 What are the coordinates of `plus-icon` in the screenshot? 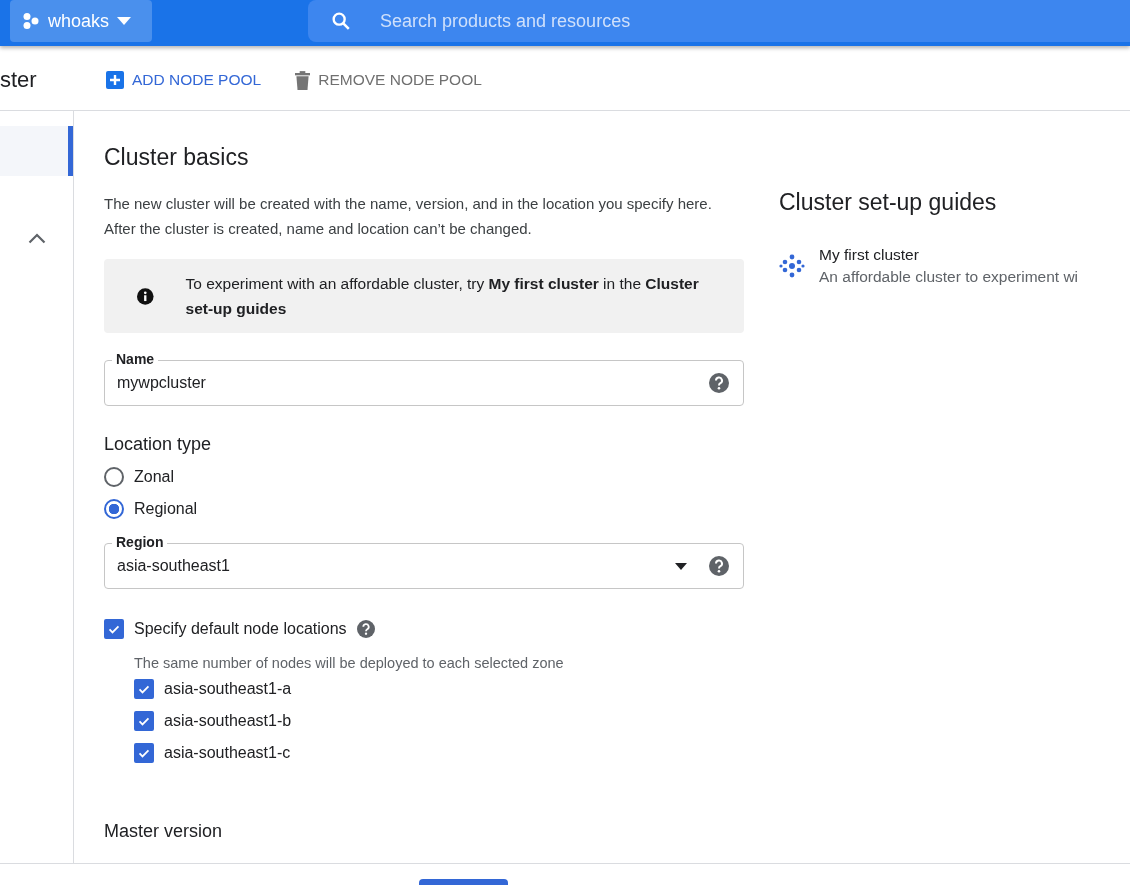 It's located at (115, 80).